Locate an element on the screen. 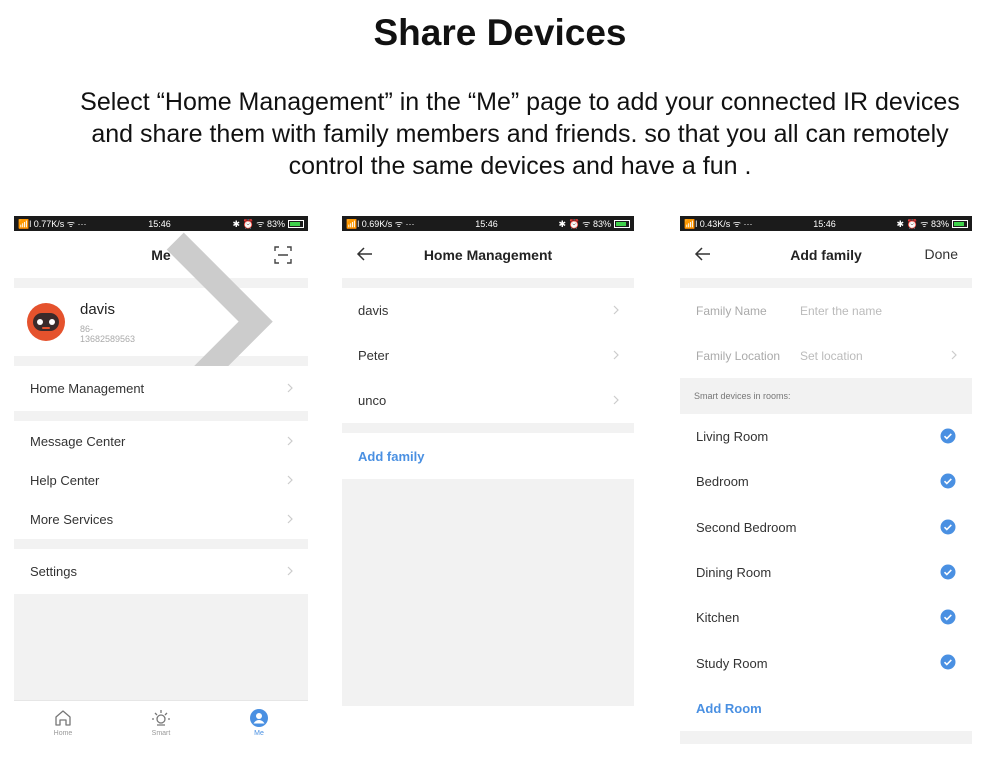  status-bar: 📶l 0.69K/s ᯤ ··· 15:46 ✱ ⏰ ᯤ 83% is located at coordinates (488, 223).